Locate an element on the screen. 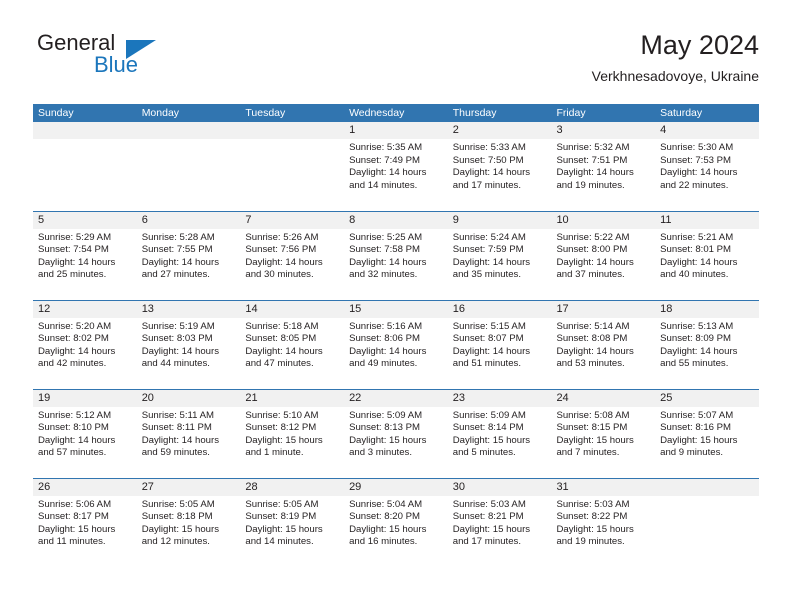 The height and width of the screenshot is (612, 792). sunset-text: Sunset: 8:12 PM is located at coordinates (281, 428).